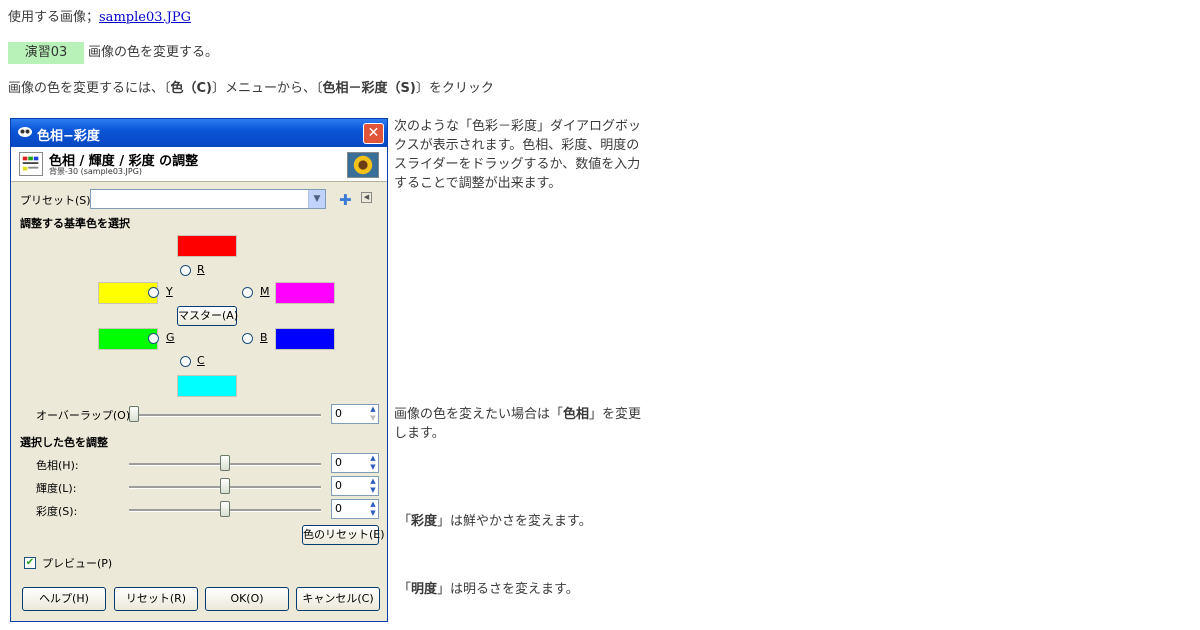 The height and width of the screenshot is (630, 1200). What do you see at coordinates (305, 293) in the screenshot?
I see `swatch-magenta` at bounding box center [305, 293].